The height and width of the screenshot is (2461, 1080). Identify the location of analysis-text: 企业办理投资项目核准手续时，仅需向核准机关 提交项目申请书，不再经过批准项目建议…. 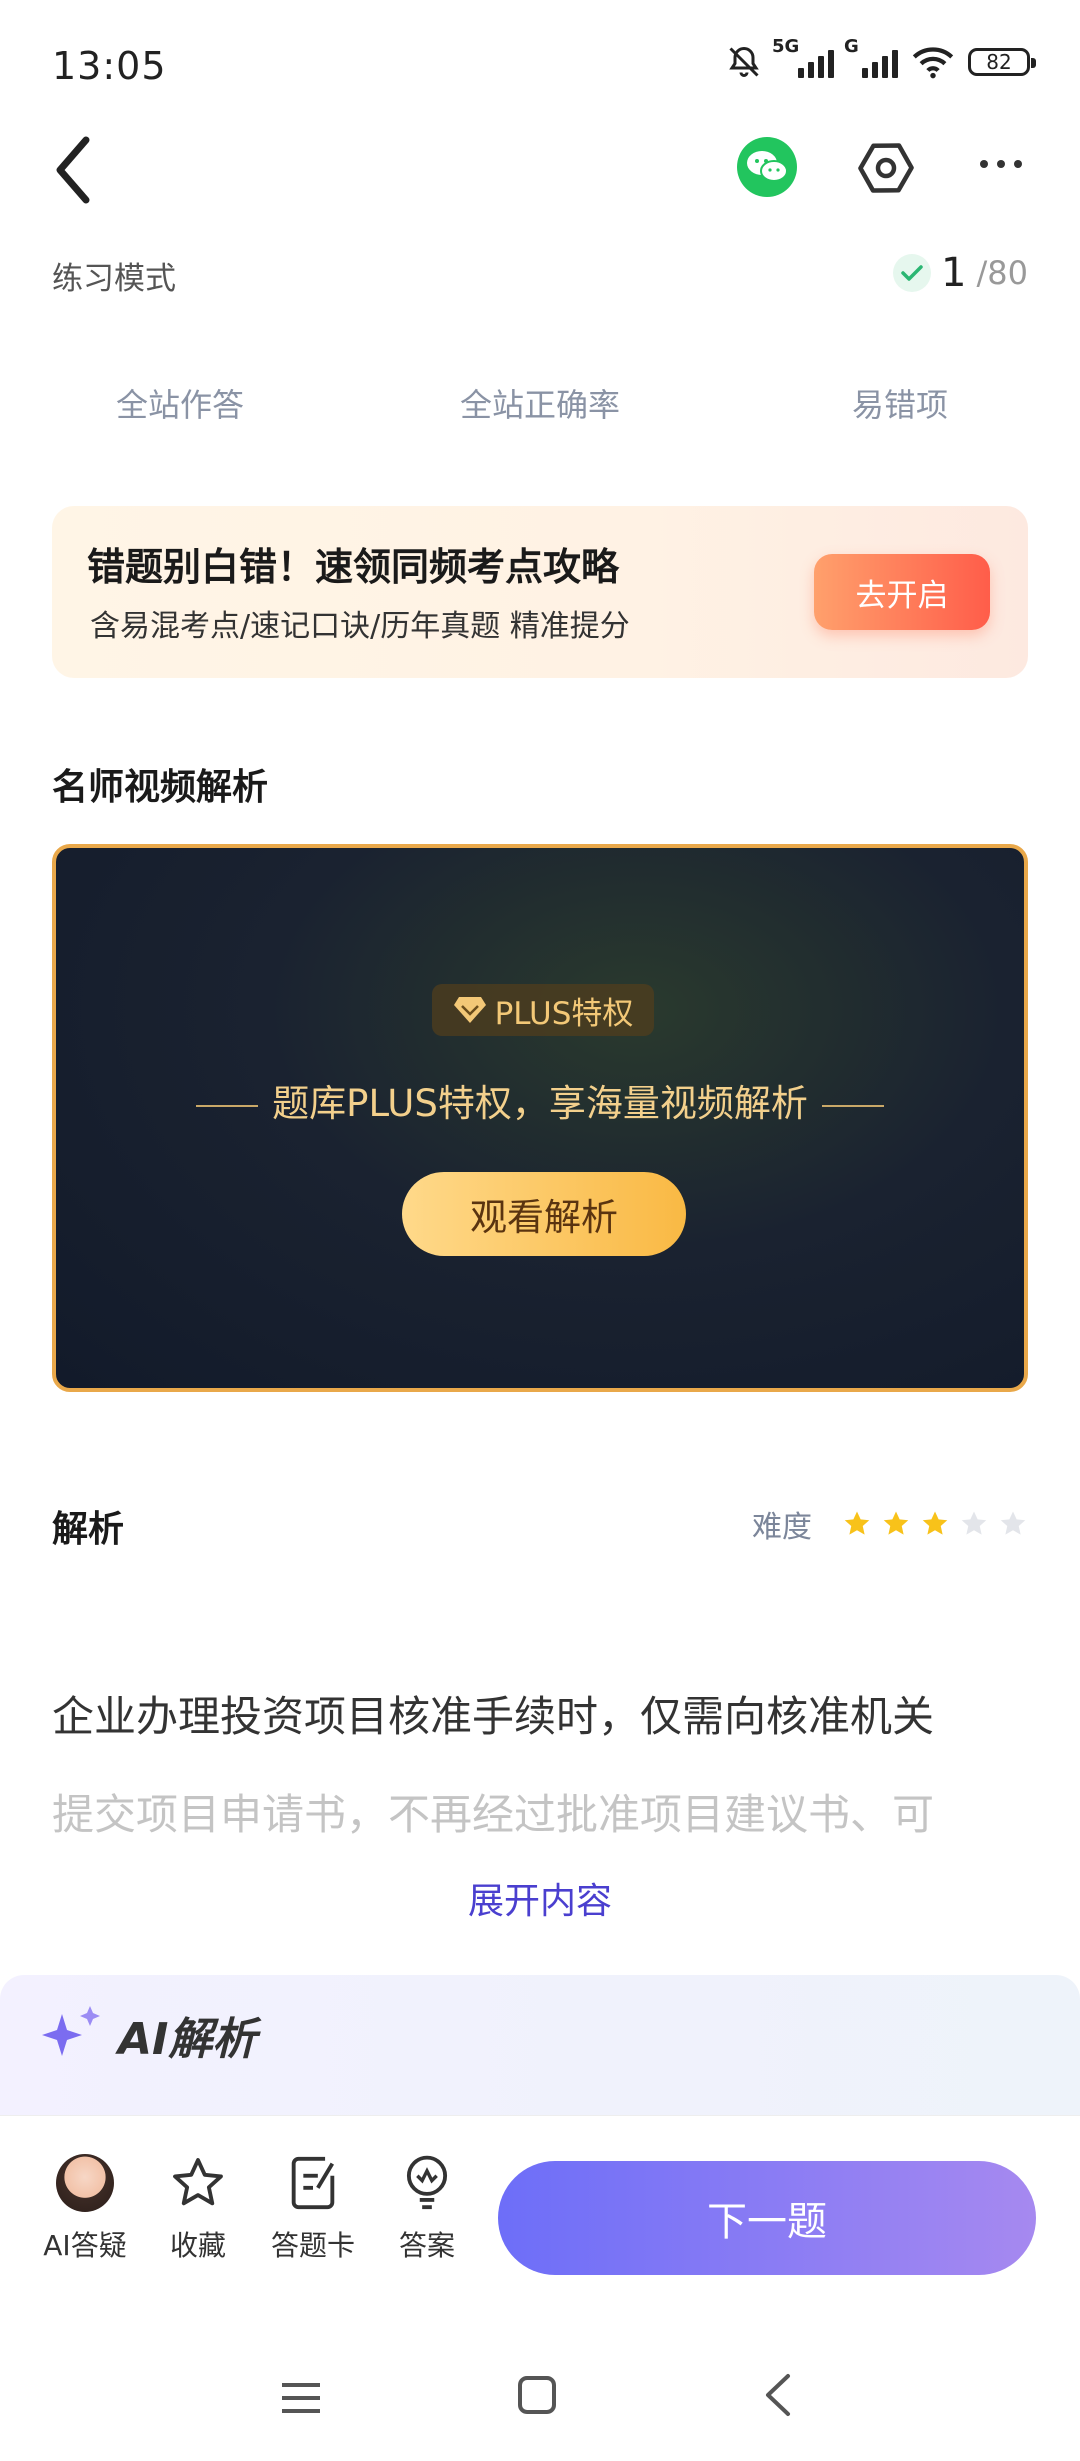
(540, 1766).